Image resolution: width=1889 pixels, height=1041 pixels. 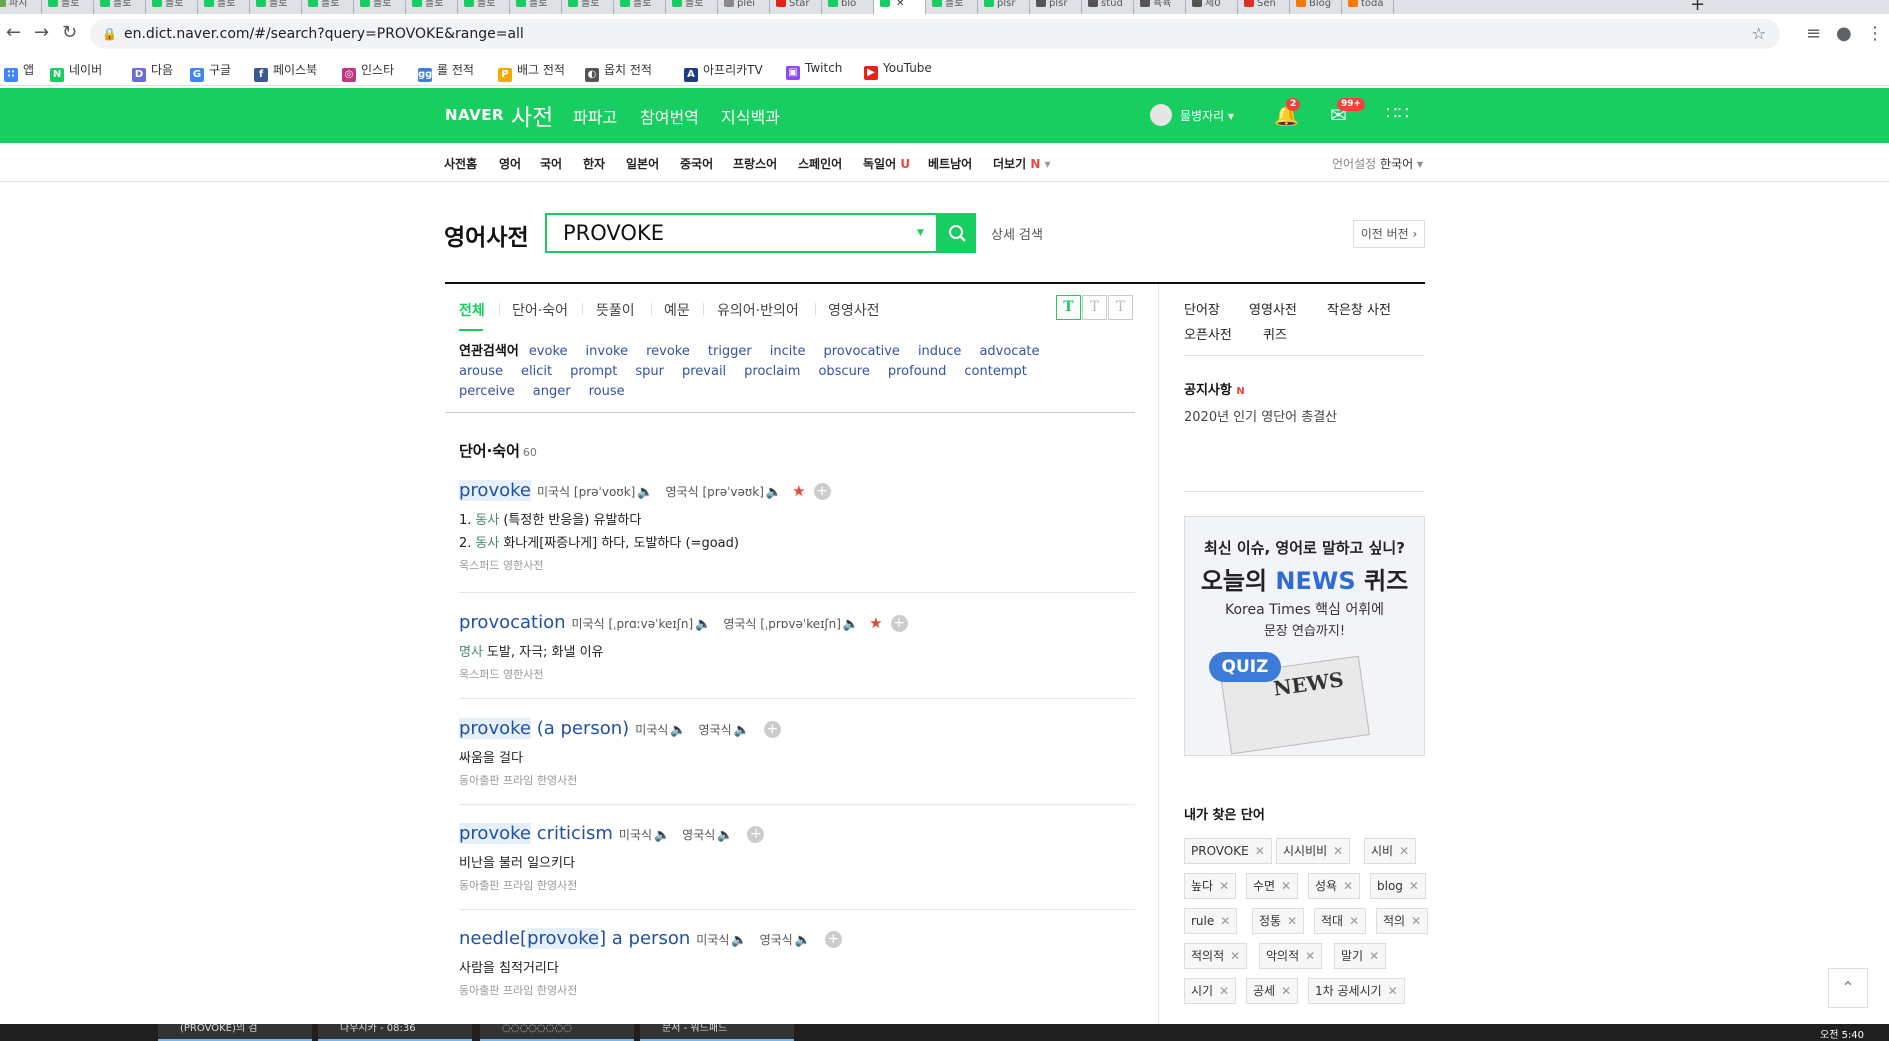 I want to click on related-word-link: incite, so click(x=788, y=352).